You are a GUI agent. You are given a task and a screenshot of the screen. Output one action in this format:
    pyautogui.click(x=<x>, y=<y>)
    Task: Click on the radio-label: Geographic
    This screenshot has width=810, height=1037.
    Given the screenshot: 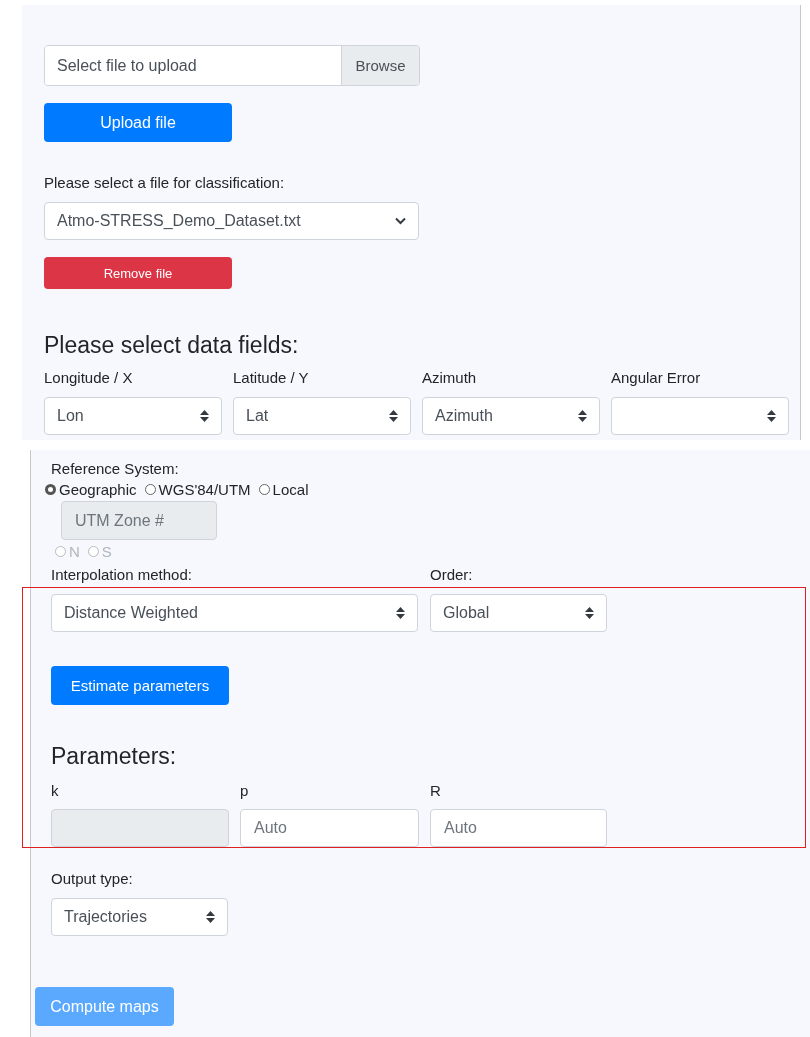 What is the action you would take?
    pyautogui.click(x=98, y=489)
    